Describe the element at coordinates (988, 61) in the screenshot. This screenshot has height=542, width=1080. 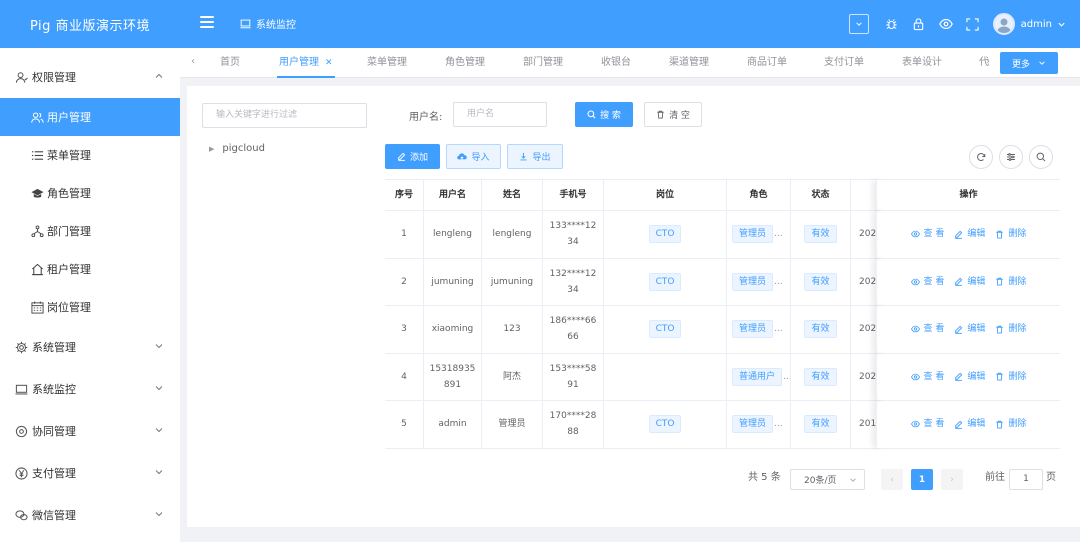
I see `chevron-right-icon: ›` at that location.